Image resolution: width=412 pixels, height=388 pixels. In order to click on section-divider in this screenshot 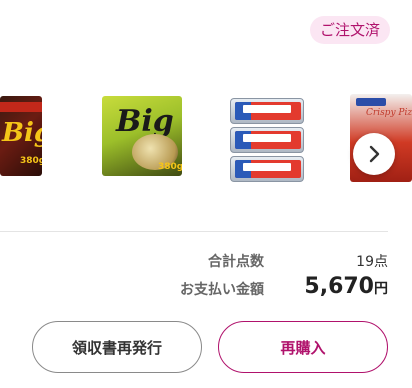, I will do `click(194, 231)`.